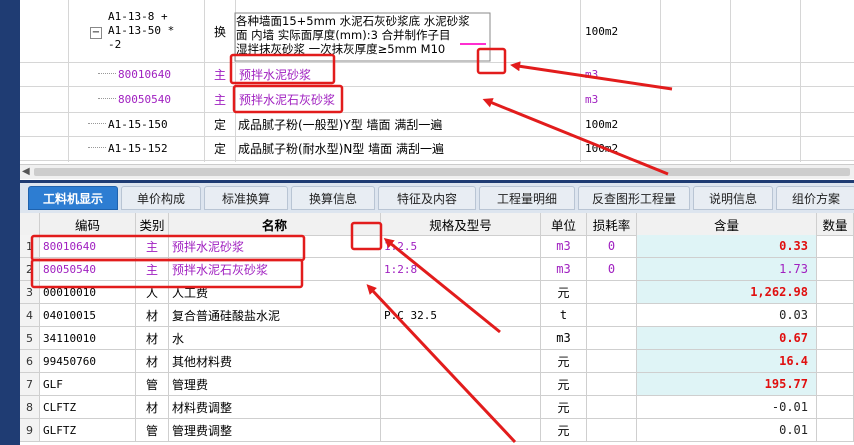 This screenshot has width=854, height=445. Describe the element at coordinates (275, 338) in the screenshot. I see `material-name: 水` at that location.